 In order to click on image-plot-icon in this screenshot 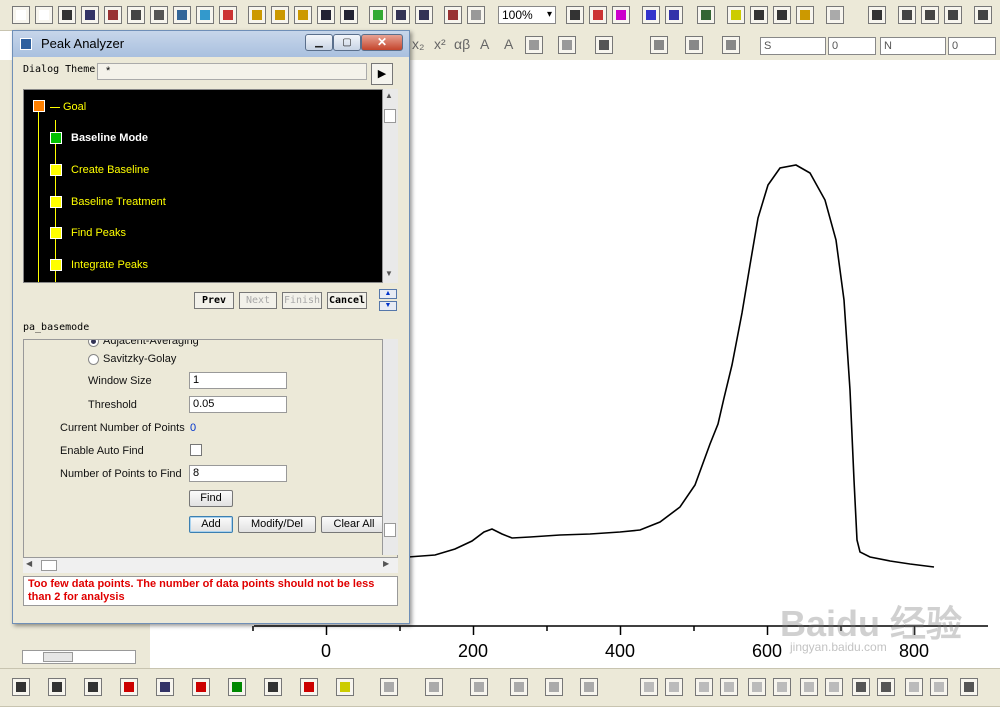, I will do `click(589, 687)`.